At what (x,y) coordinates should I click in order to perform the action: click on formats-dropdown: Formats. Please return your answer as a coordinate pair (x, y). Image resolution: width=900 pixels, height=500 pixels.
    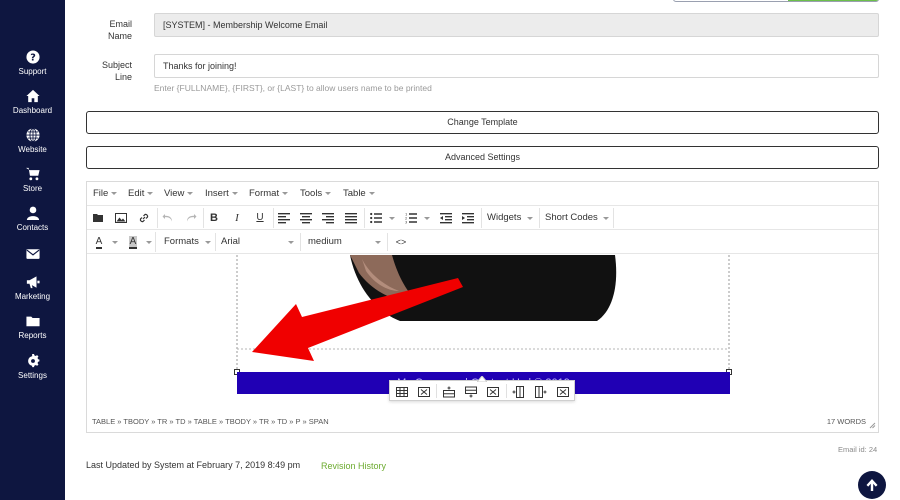
    Looking at the image, I should click on (190, 242).